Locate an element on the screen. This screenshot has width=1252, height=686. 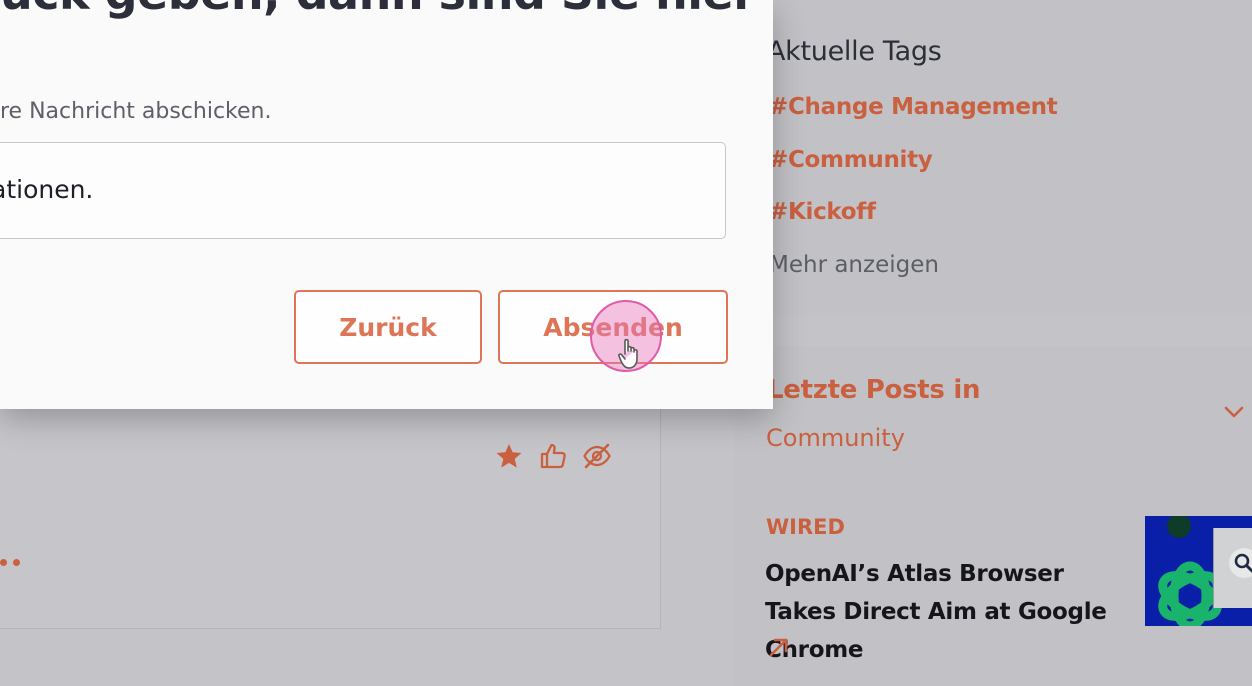
arrow-up-right-icon is located at coordinates (779, 647).